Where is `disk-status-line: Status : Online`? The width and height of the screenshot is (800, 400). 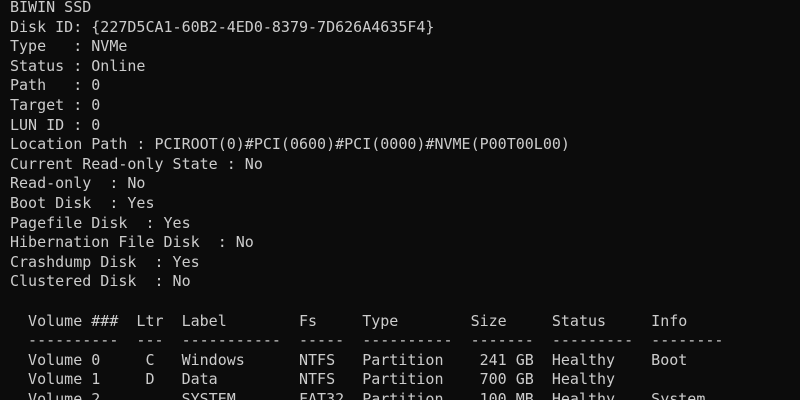 disk-status-line: Status : Online is located at coordinates (78, 65).